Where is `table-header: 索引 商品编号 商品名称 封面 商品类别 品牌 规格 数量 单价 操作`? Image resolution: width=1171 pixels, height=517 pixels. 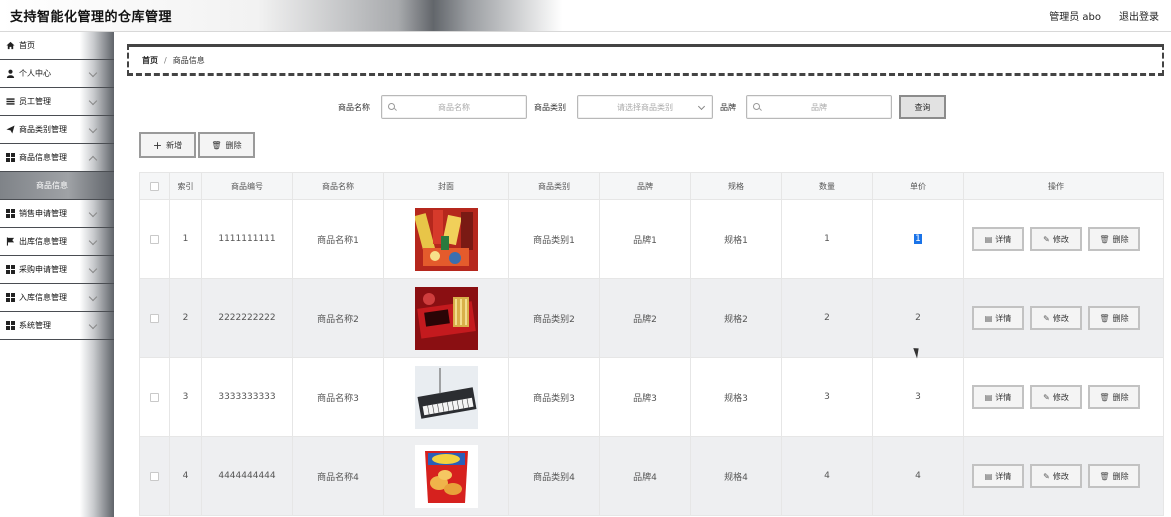 table-header: 索引 商品编号 商品名称 封面 商品类别 品牌 规格 数量 单价 操作 is located at coordinates (651, 186).